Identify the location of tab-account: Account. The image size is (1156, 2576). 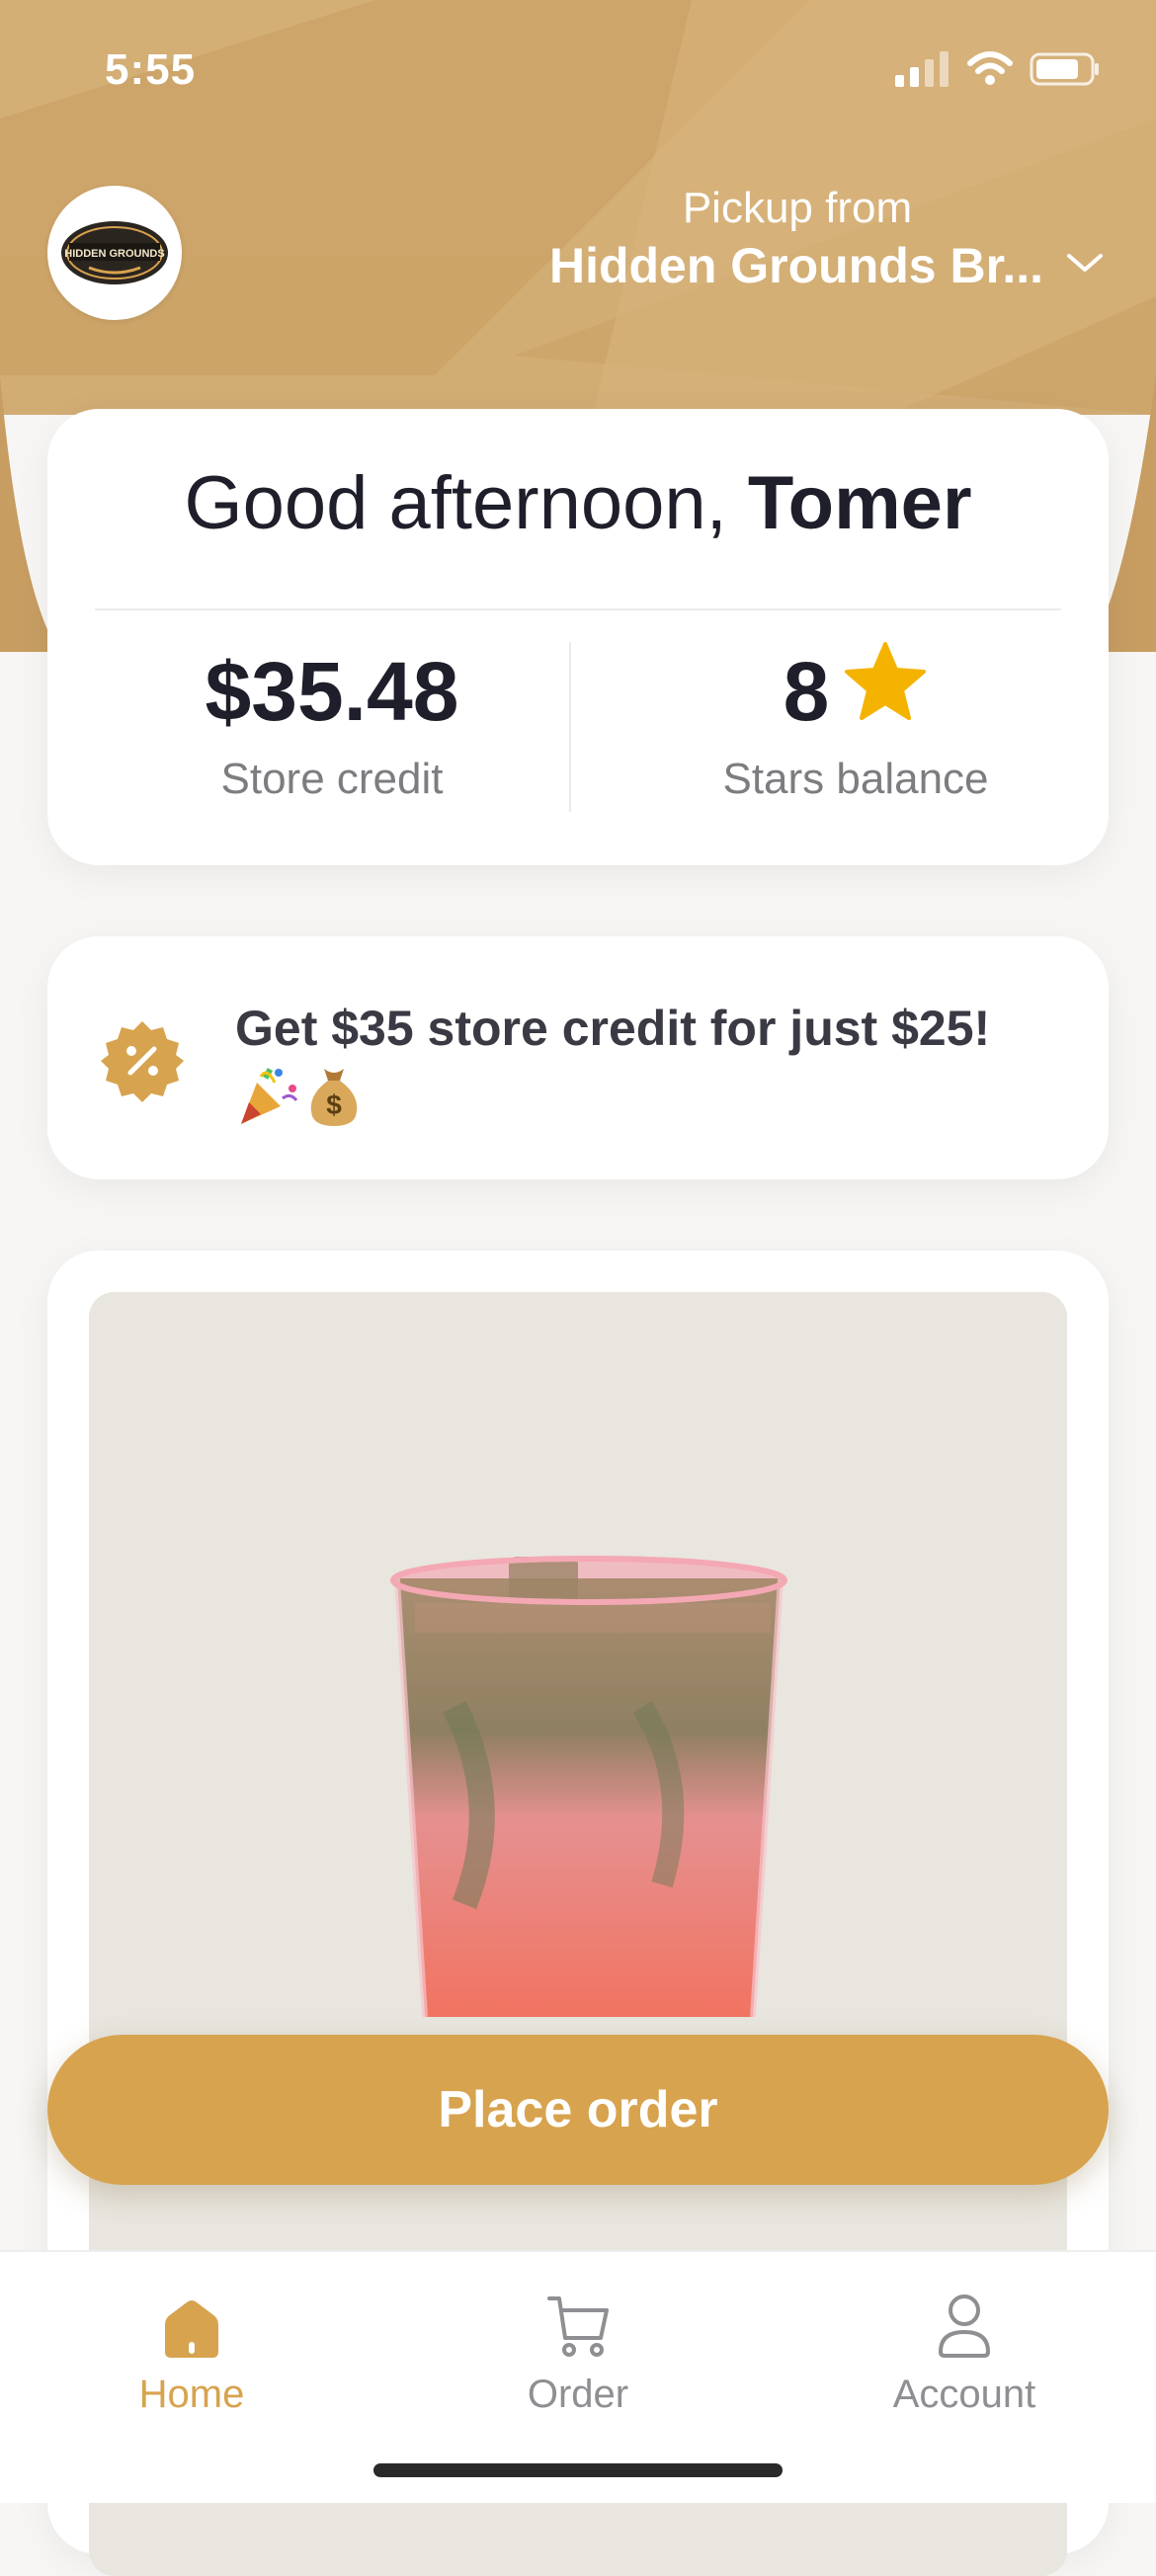
(965, 2355).